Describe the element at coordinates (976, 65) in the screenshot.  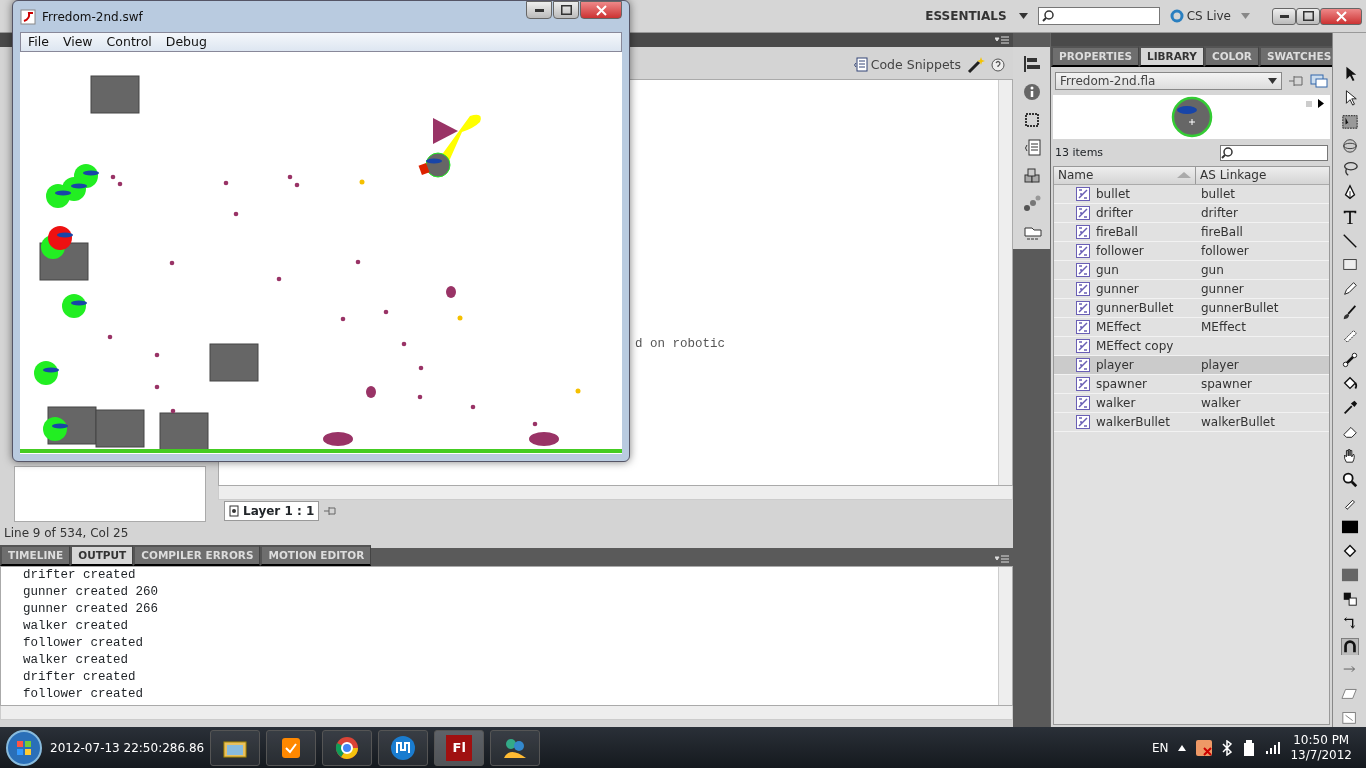
I see `magic-wand-icon` at that location.